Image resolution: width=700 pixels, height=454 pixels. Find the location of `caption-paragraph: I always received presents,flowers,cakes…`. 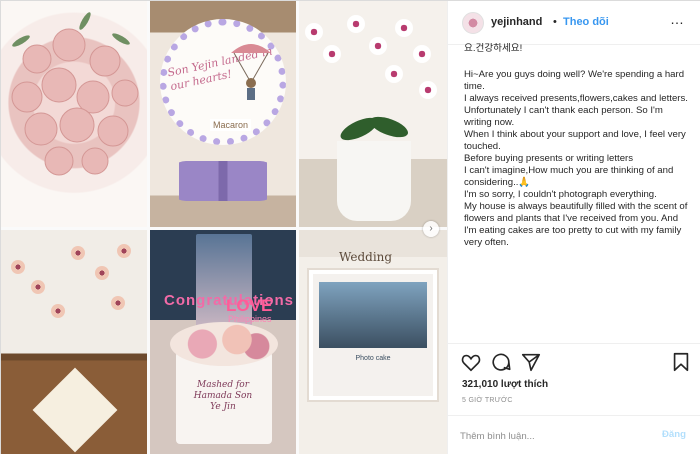

caption-paragraph: I always received presents,flowers,cakes… is located at coordinates (576, 98).